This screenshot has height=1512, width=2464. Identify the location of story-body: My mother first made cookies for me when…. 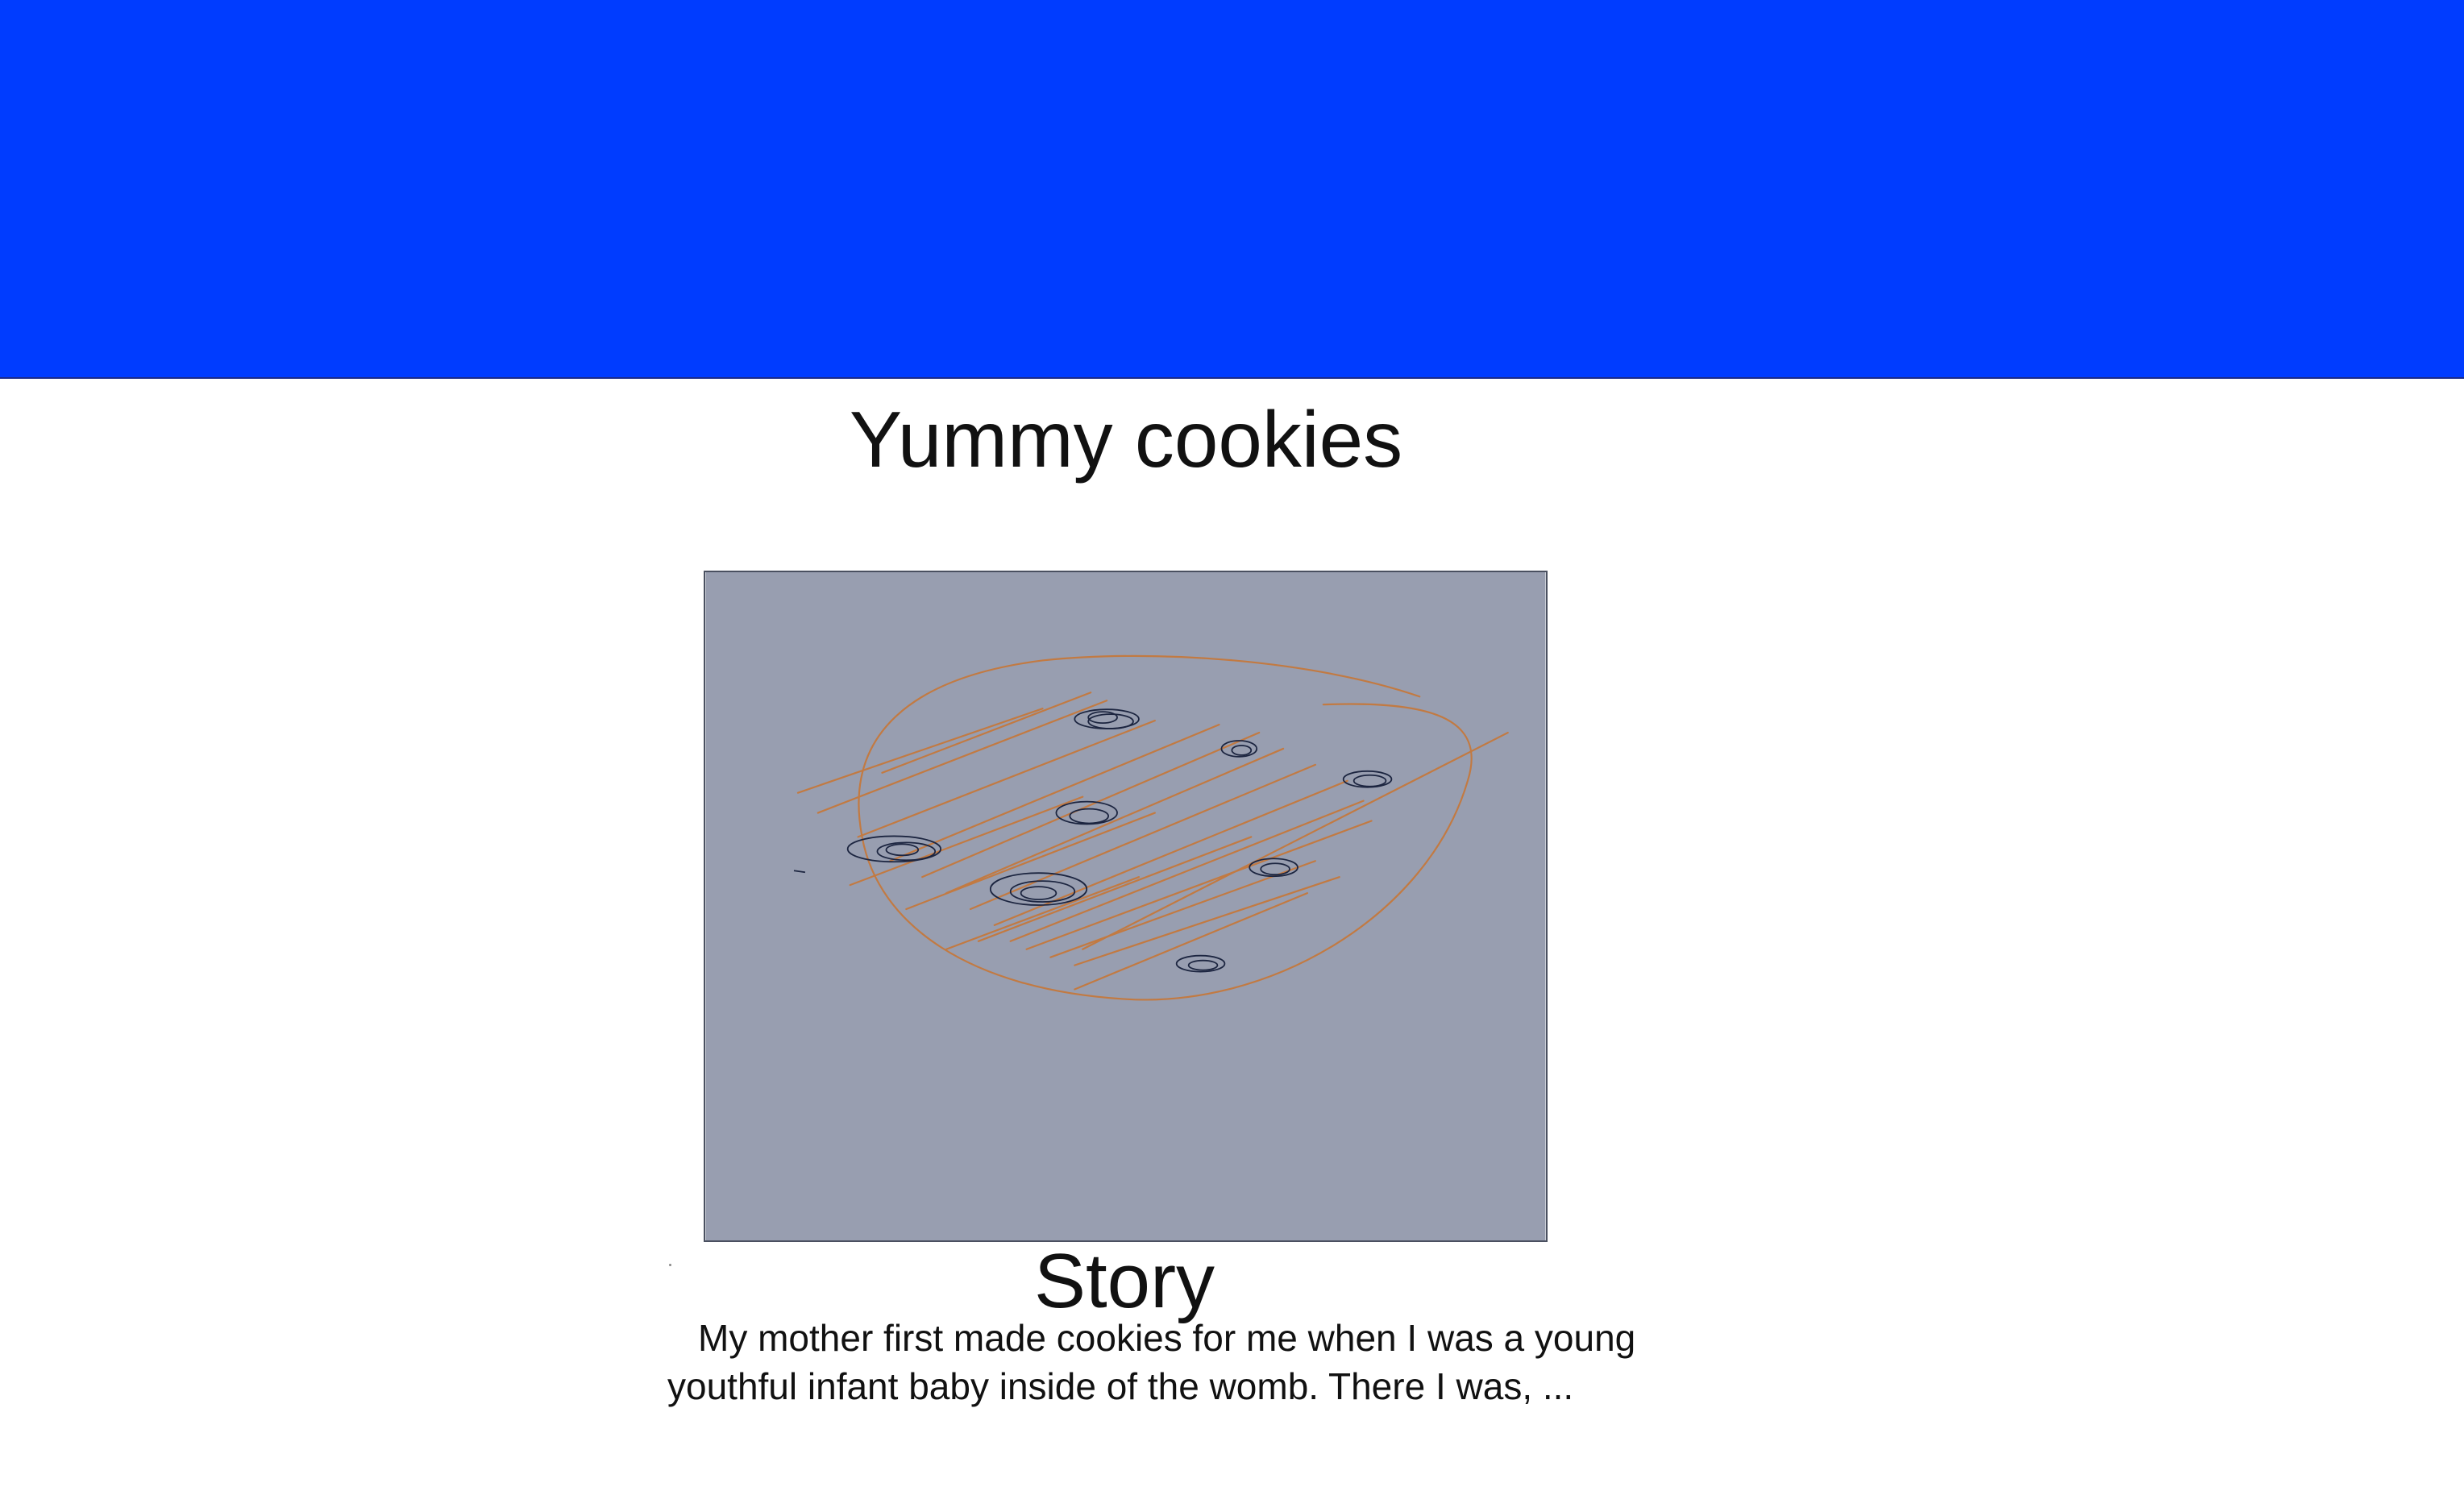
(1151, 1362).